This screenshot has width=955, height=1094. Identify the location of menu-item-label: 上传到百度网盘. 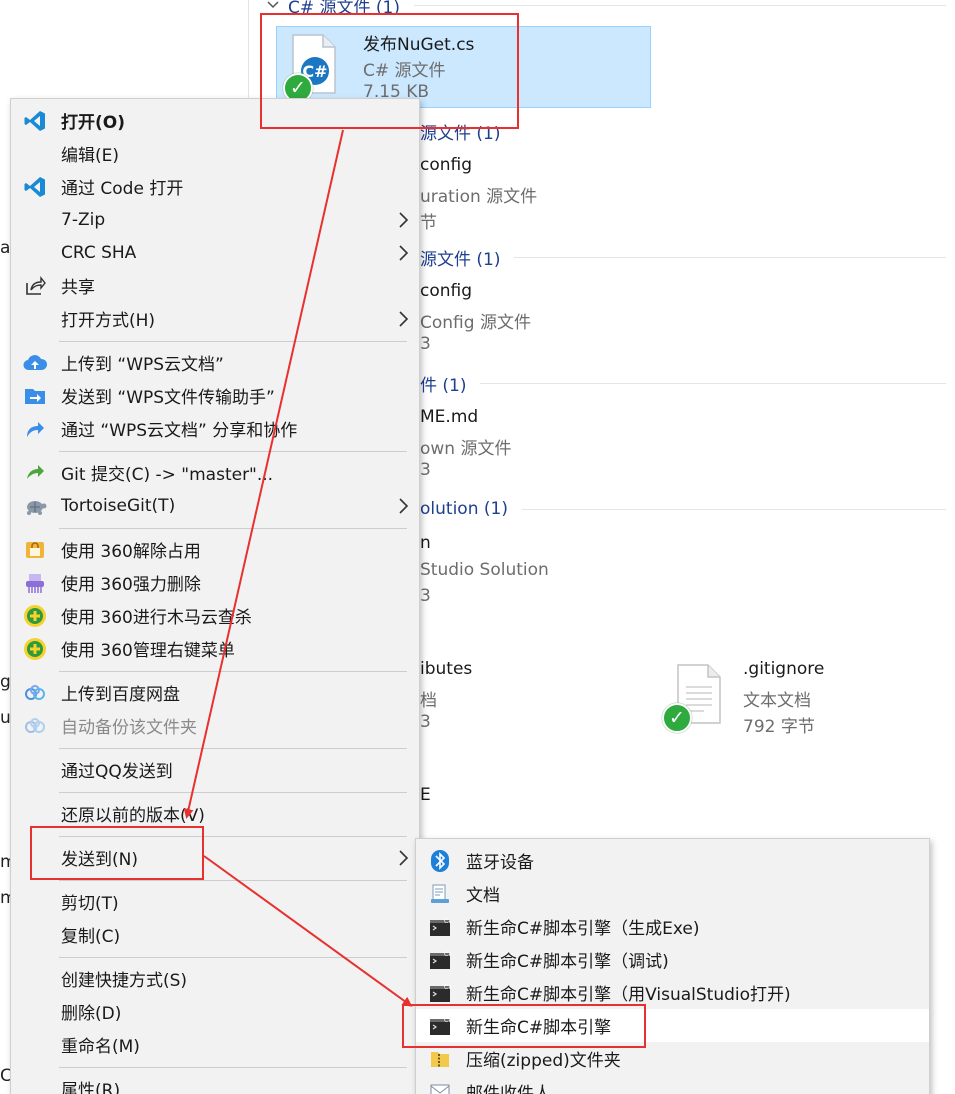
(120, 695).